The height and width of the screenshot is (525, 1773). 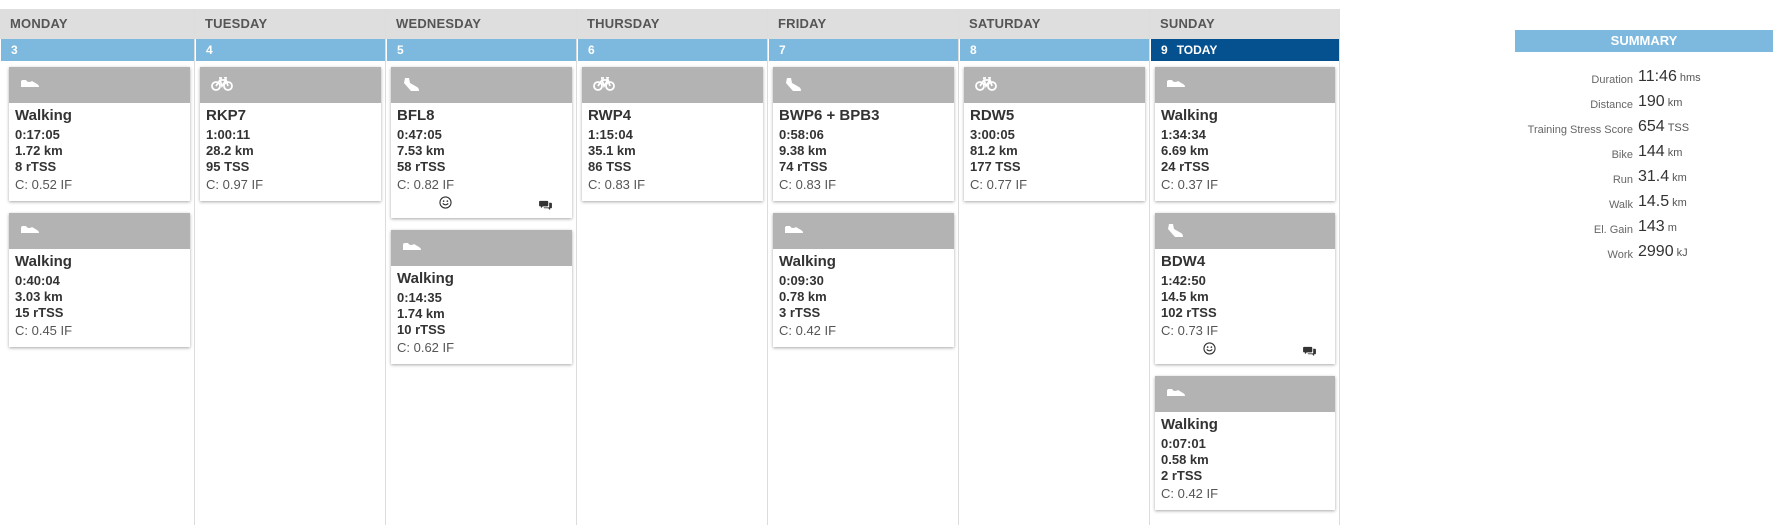 I want to click on day-date-bar: 4, so click(x=290, y=50).